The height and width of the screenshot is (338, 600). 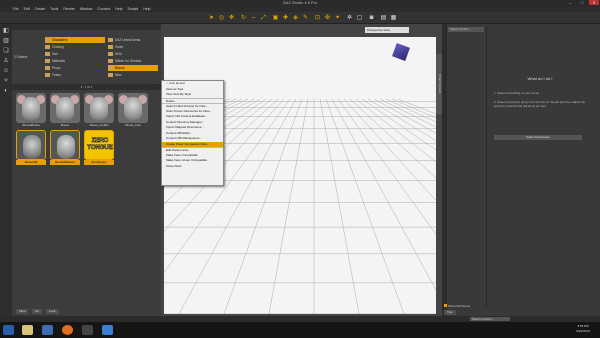 I want to click on show-sub-items: Show Sub Items, so click(x=464, y=306).